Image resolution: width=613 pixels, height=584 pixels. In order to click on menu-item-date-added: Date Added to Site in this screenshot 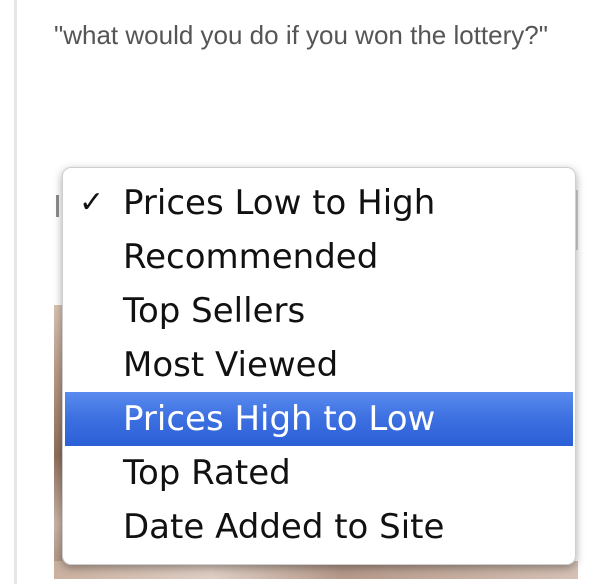, I will do `click(319, 527)`.